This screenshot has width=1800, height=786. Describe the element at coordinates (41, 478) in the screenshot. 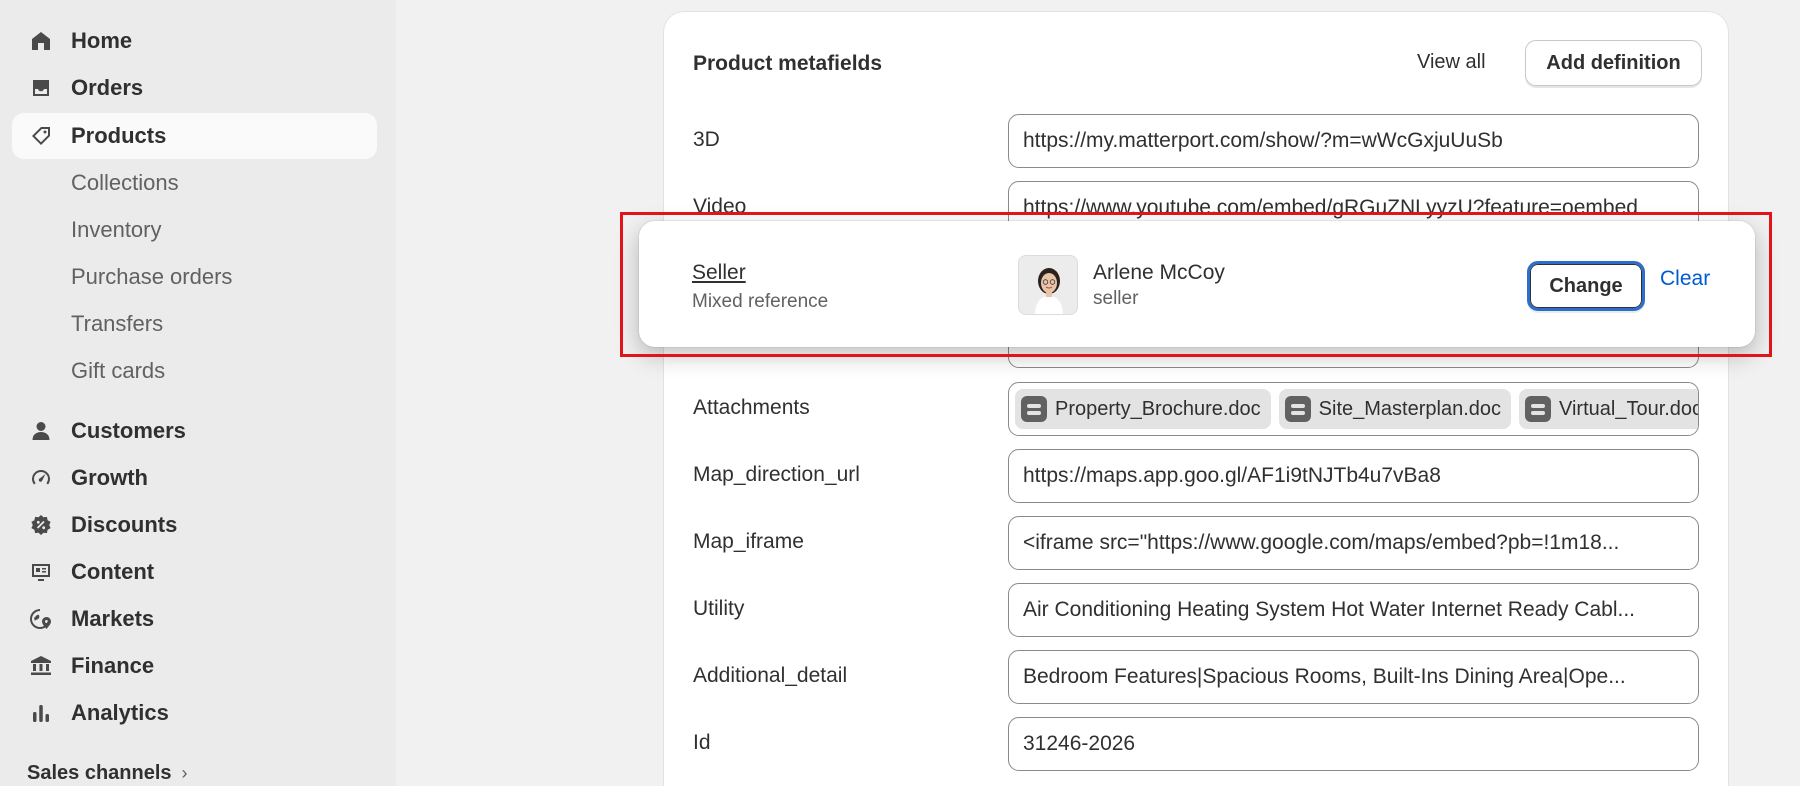

I see `gauge-icon` at that location.